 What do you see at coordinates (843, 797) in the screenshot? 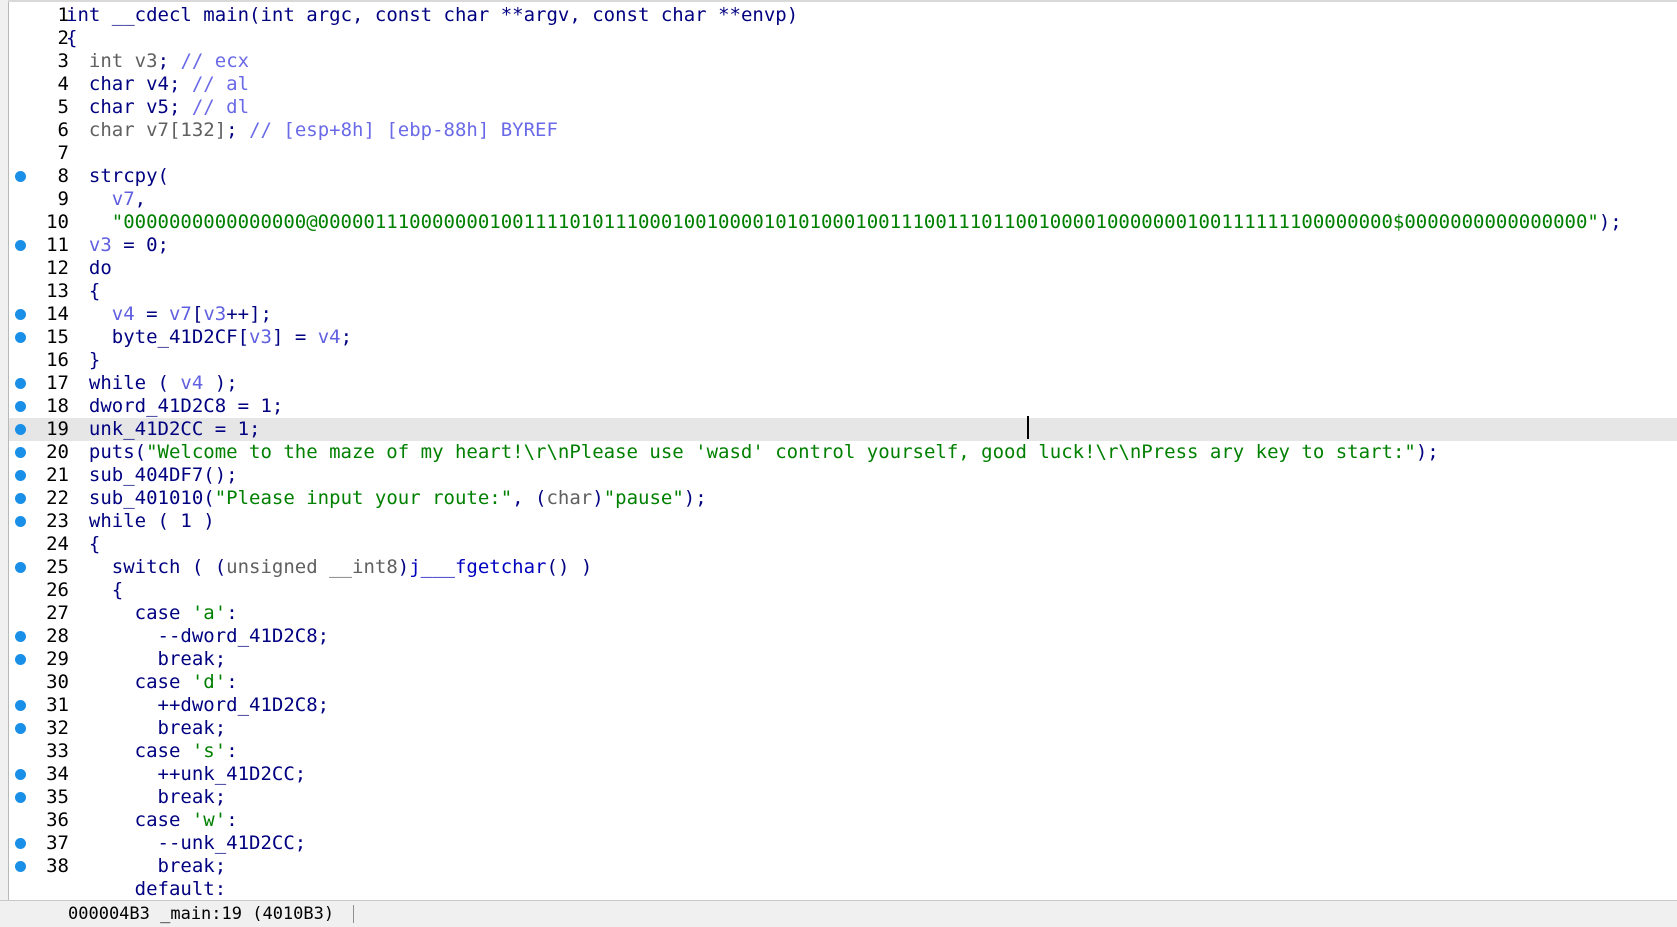
I see `code-line: 35 break;` at bounding box center [843, 797].